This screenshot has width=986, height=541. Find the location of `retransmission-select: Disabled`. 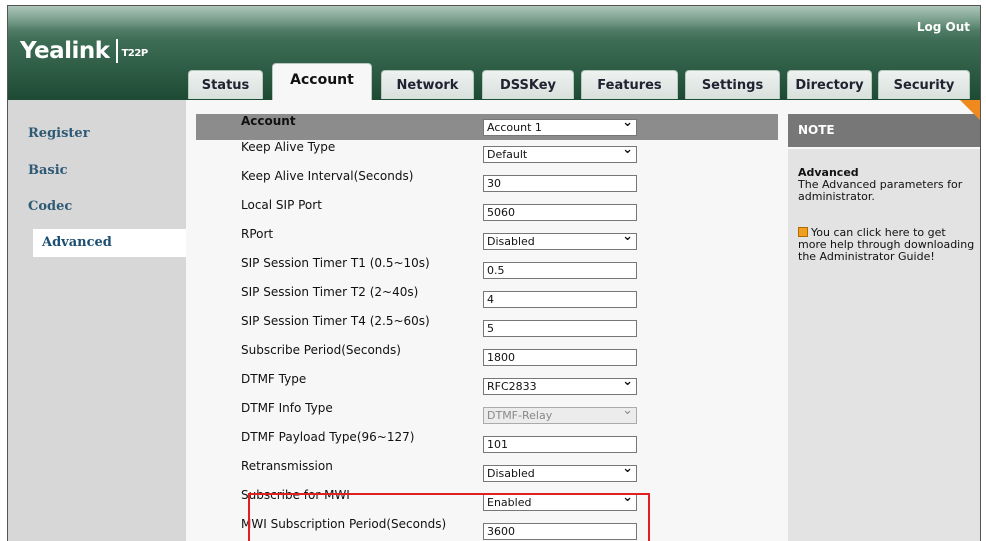

retransmission-select: Disabled is located at coordinates (560, 471).